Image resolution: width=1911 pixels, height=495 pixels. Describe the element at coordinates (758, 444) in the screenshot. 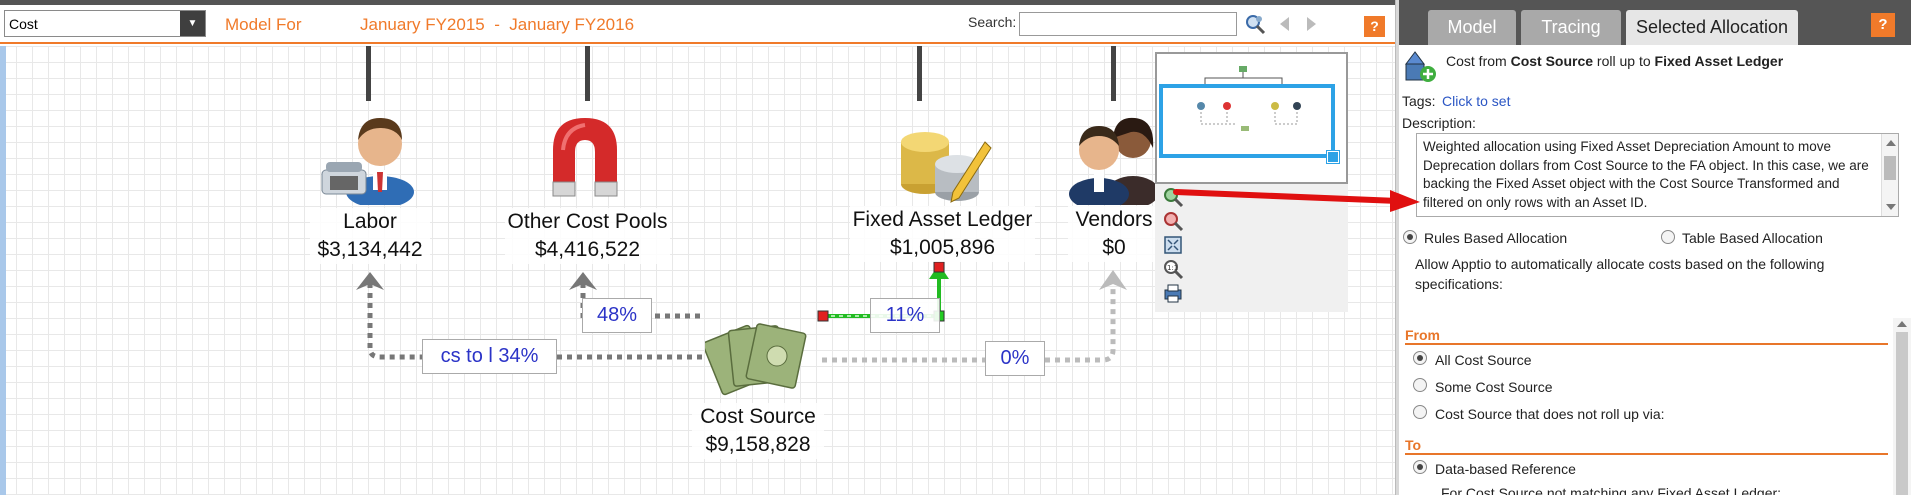

I see `cost-source-amount: $9,158,828` at that location.